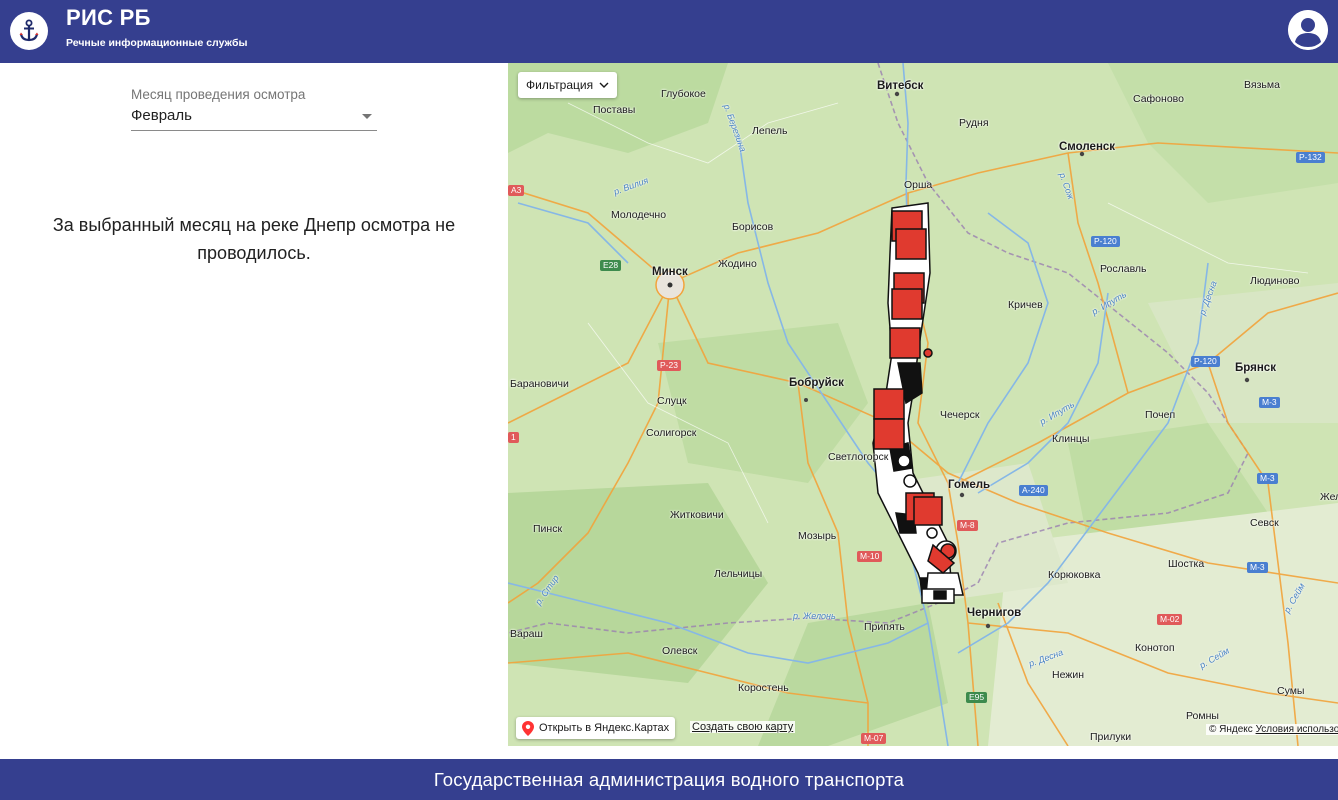 The image size is (1338, 800). I want to click on map-copyright: © Яндекс Условия использования, so click(1272, 729).